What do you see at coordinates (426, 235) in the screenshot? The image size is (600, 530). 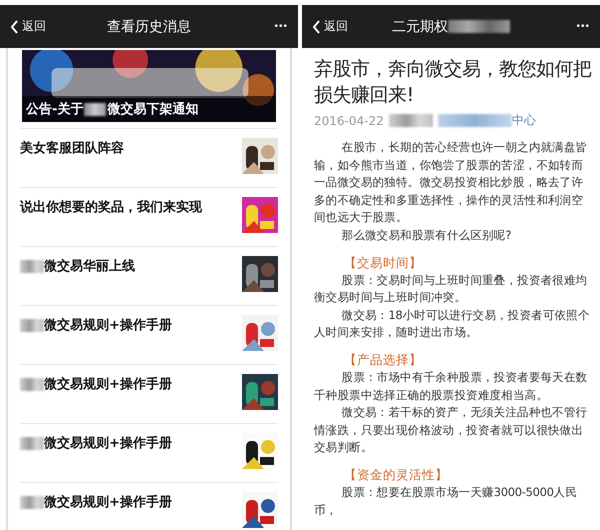 I see `paragraph: 那么微交易和股票有什么区别呢?` at bounding box center [426, 235].